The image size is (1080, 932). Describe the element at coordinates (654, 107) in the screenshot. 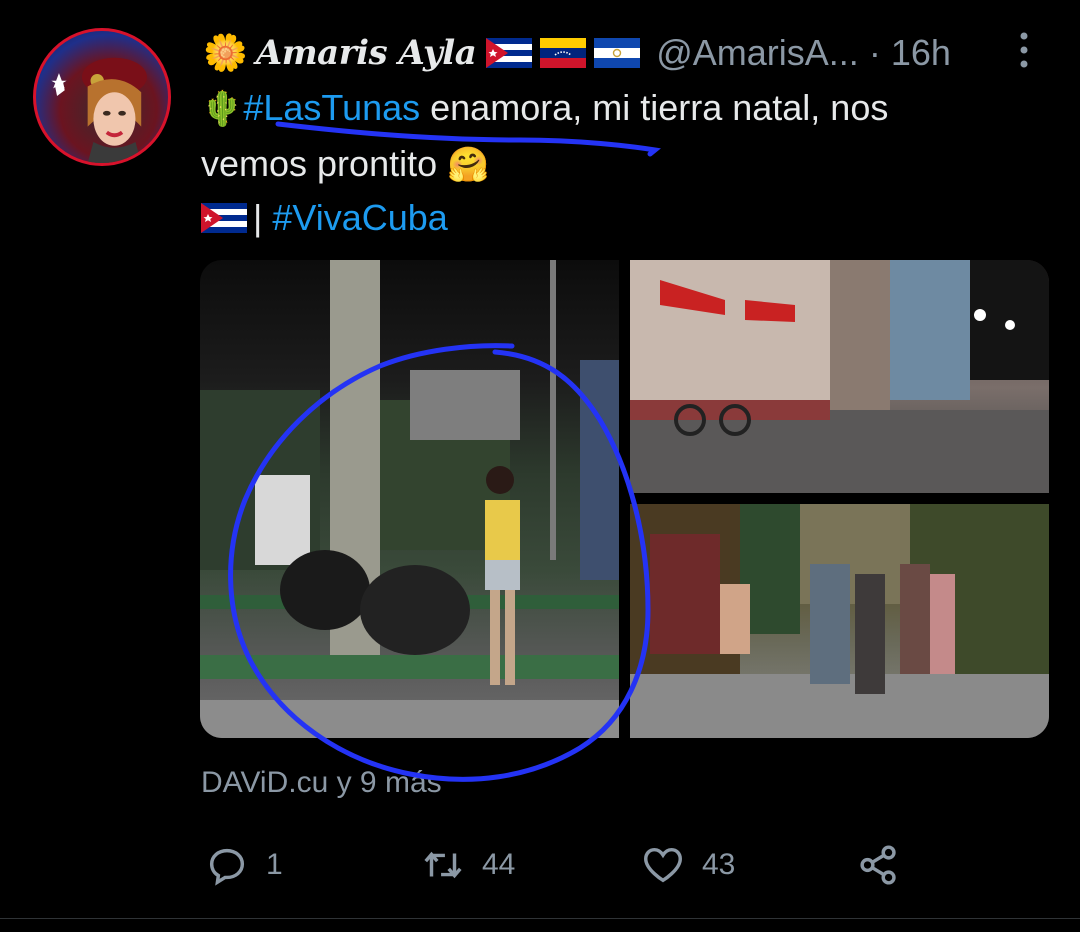

I see `tweet-text: enamora, mi tierra natal, nos` at that location.